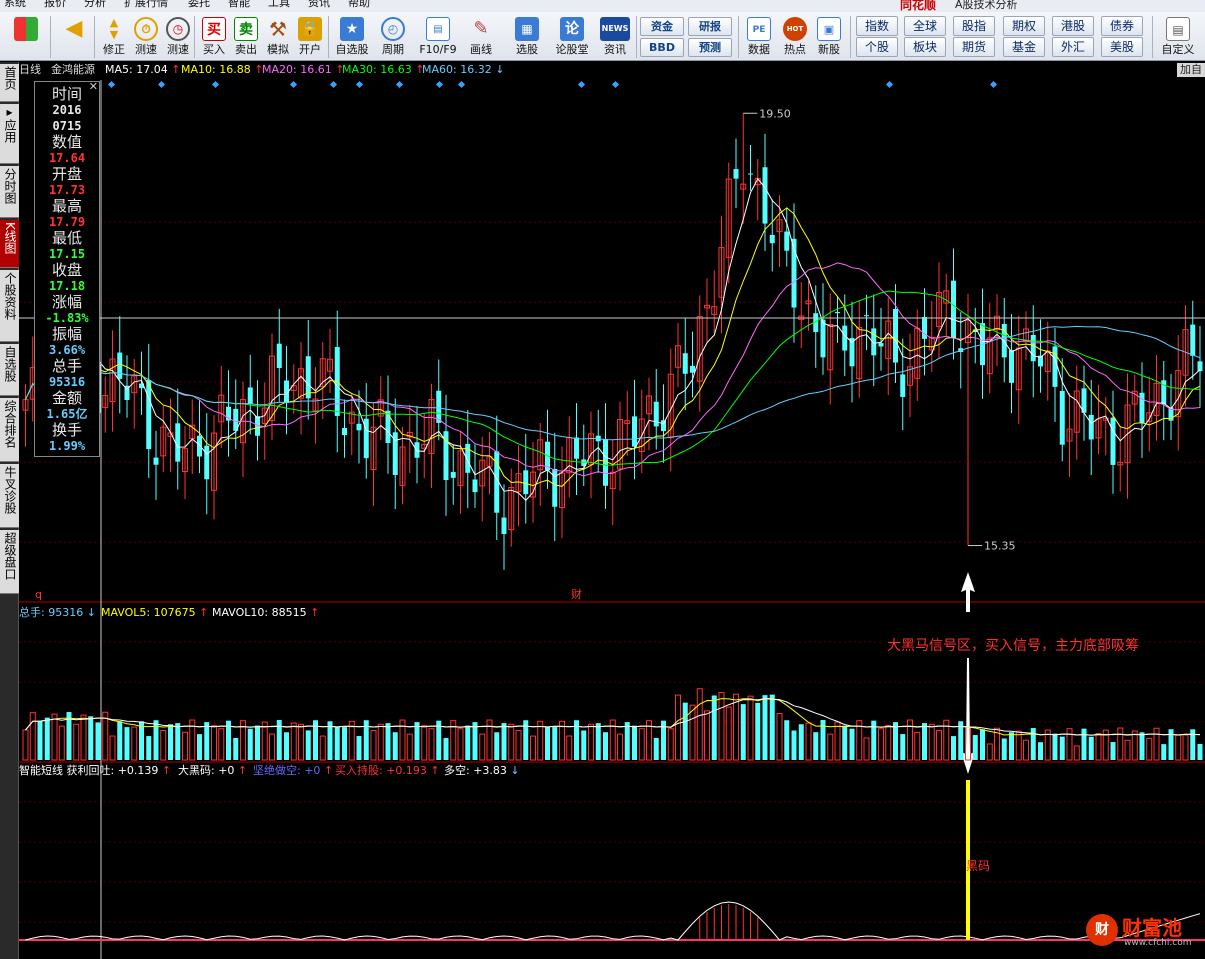 The image size is (1205, 959). Describe the element at coordinates (710, 26) in the screenshot. I see `research-button: 研报` at that location.